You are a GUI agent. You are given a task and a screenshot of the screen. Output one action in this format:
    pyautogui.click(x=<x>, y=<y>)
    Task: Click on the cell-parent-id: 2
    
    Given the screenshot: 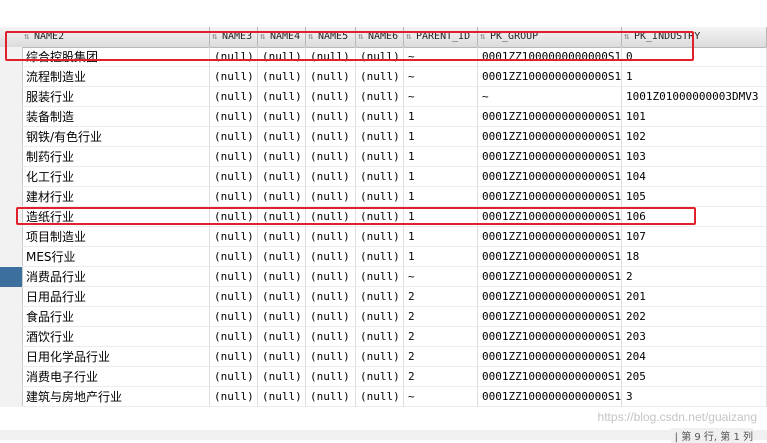 What is the action you would take?
    pyautogui.click(x=441, y=337)
    